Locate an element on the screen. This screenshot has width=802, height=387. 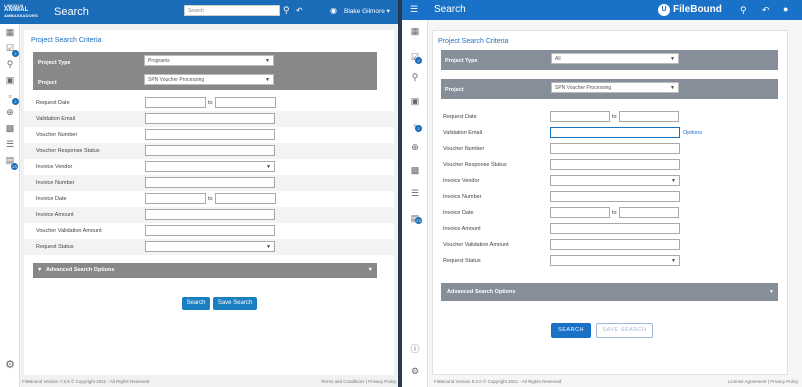
field-label: Invoice Vendor is located at coordinates (461, 181).